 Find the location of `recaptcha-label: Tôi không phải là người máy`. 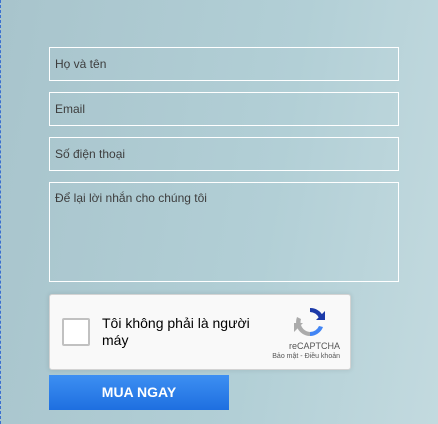

recaptcha-label: Tôi không phải là người máy is located at coordinates (176, 331).